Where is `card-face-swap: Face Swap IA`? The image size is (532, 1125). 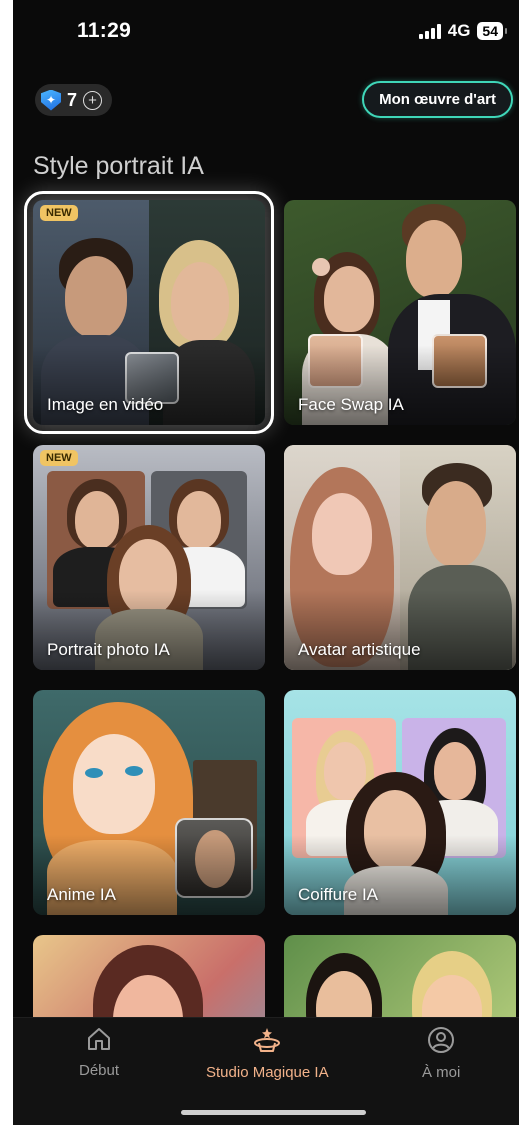 card-face-swap: Face Swap IA is located at coordinates (400, 312).